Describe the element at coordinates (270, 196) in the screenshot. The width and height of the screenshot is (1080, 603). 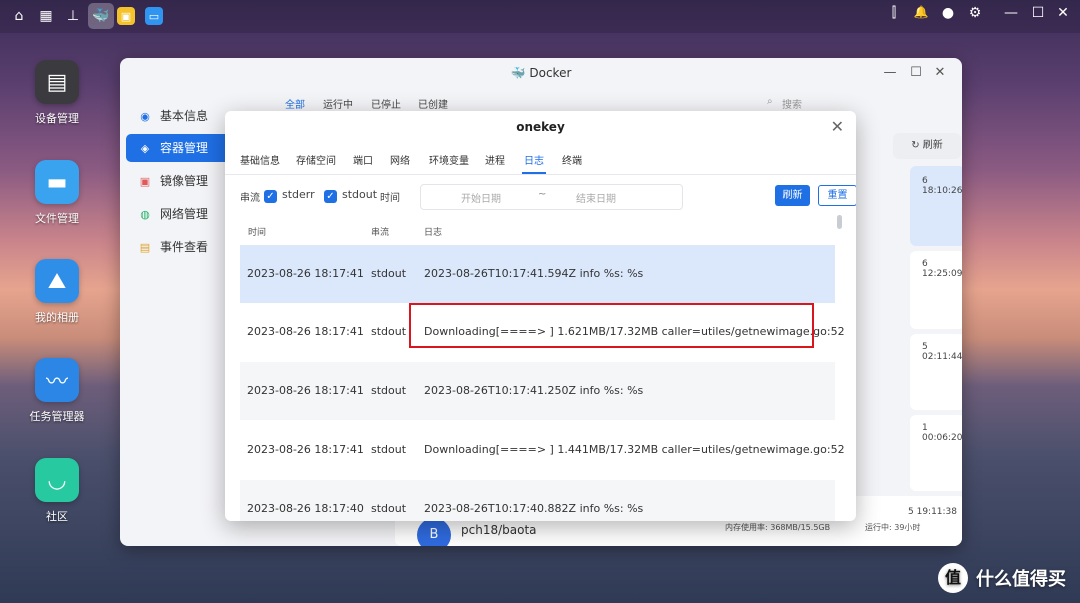
I see `stderr-checkbox: ✓` at that location.